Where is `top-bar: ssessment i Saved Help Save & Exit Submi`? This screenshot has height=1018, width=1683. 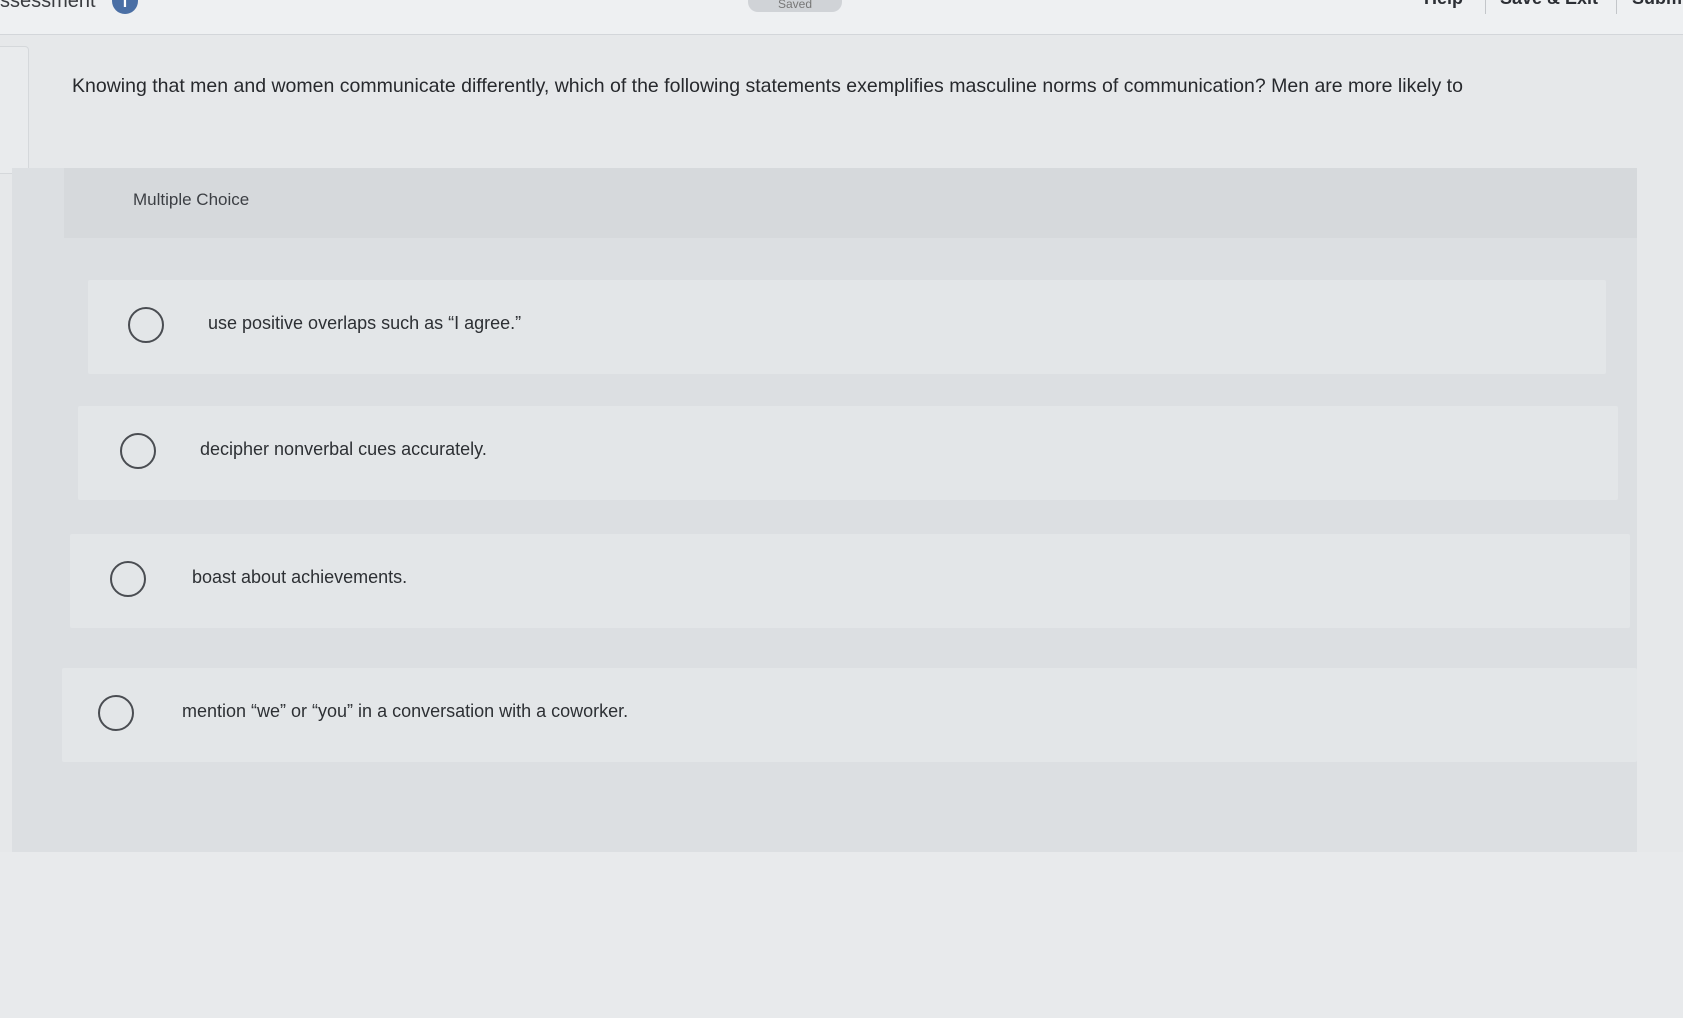 top-bar: ssessment i Saved Help Save & Exit Submi is located at coordinates (841, 17).